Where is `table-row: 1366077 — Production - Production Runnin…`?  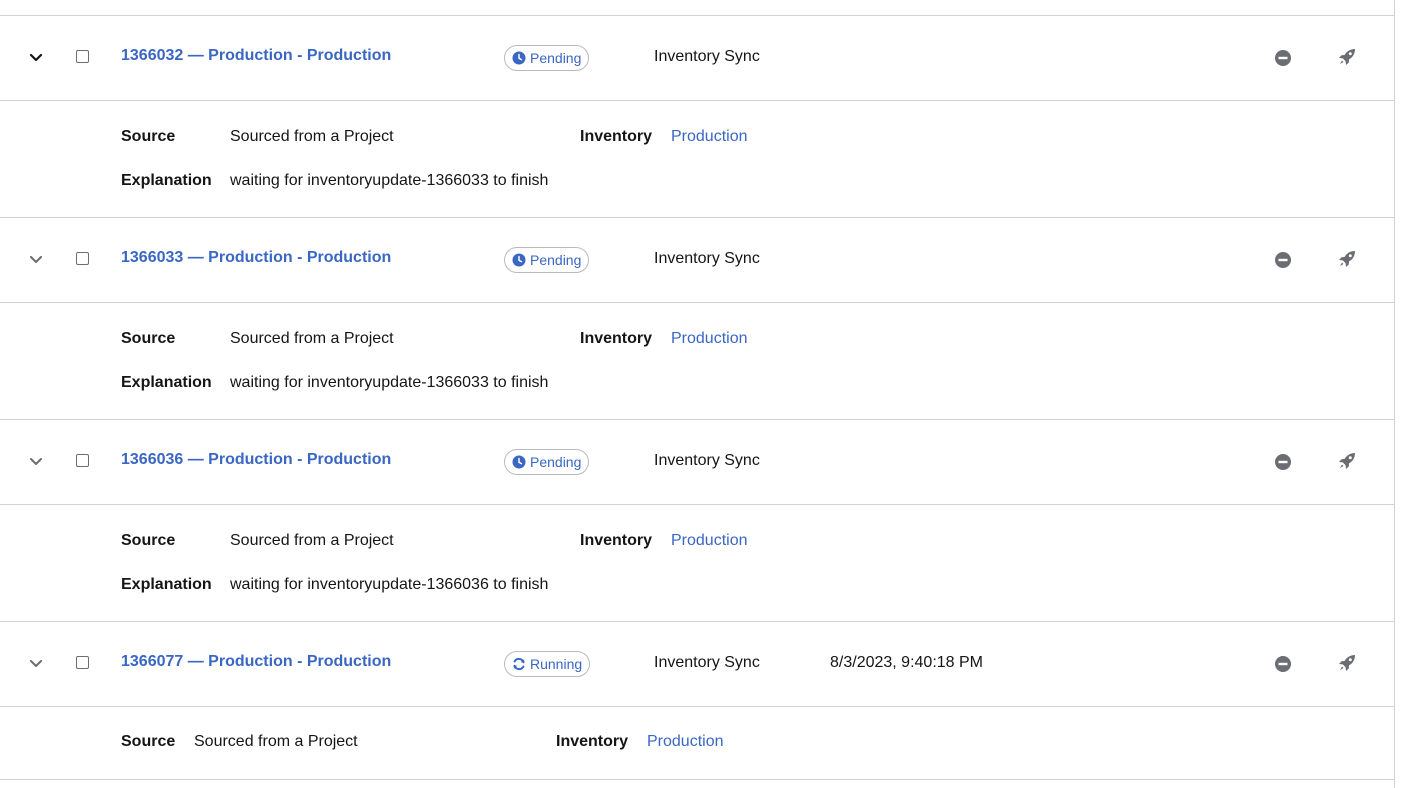 table-row: 1366077 — Production - Production Runnin… is located at coordinates (697, 664).